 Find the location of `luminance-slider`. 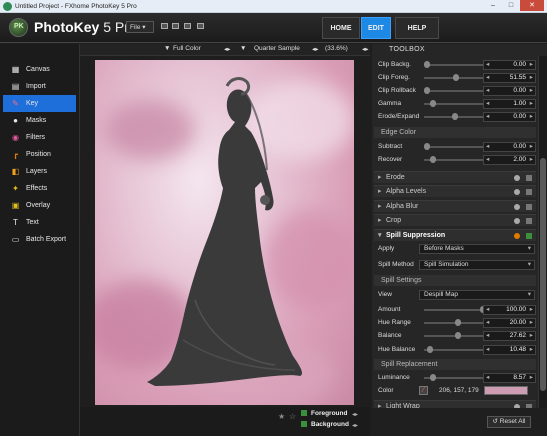

luminance-slider is located at coordinates (455, 377).